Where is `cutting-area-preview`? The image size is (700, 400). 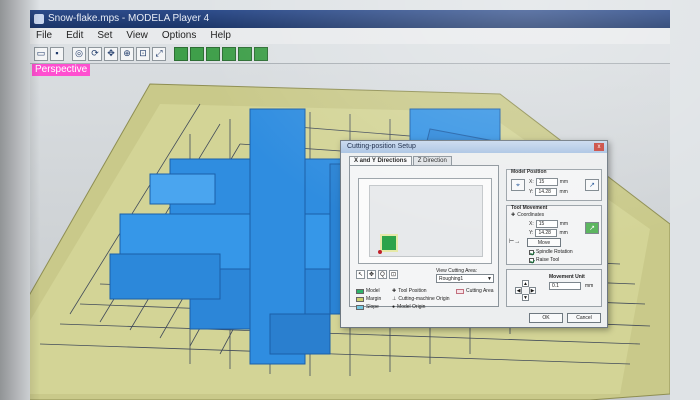
cutting-area-preview is located at coordinates (426, 221).